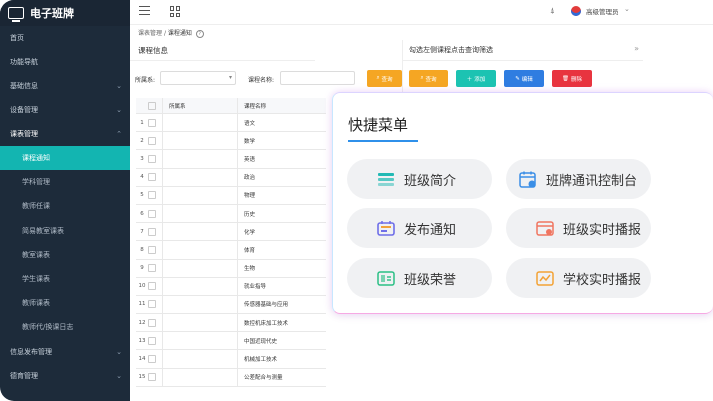 The height and width of the screenshot is (401, 713). What do you see at coordinates (231, 214) in the screenshot?
I see `table-row: 6 历史` at bounding box center [231, 214].